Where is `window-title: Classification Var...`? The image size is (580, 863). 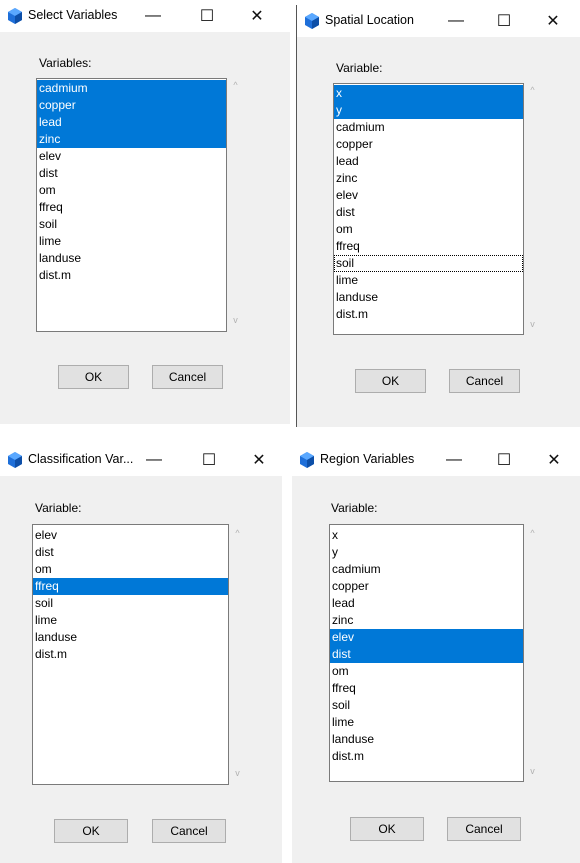
window-title: Classification Var... is located at coordinates (81, 459).